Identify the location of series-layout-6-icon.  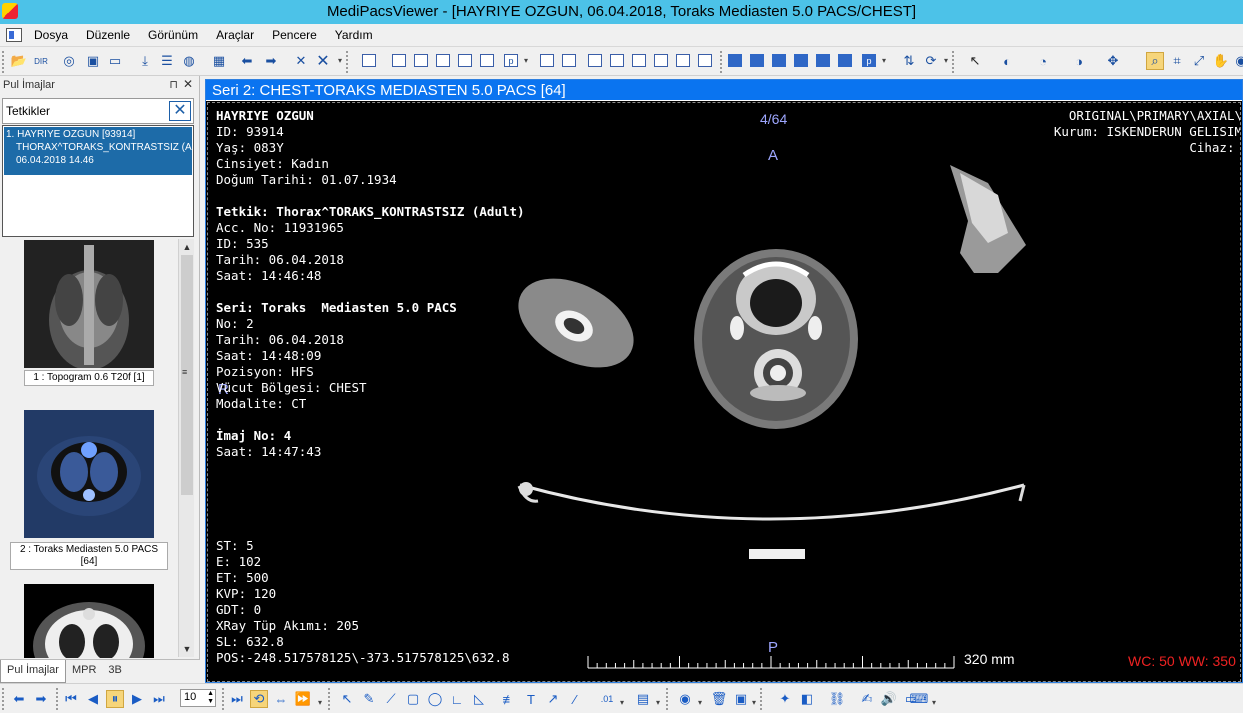
(661, 60).